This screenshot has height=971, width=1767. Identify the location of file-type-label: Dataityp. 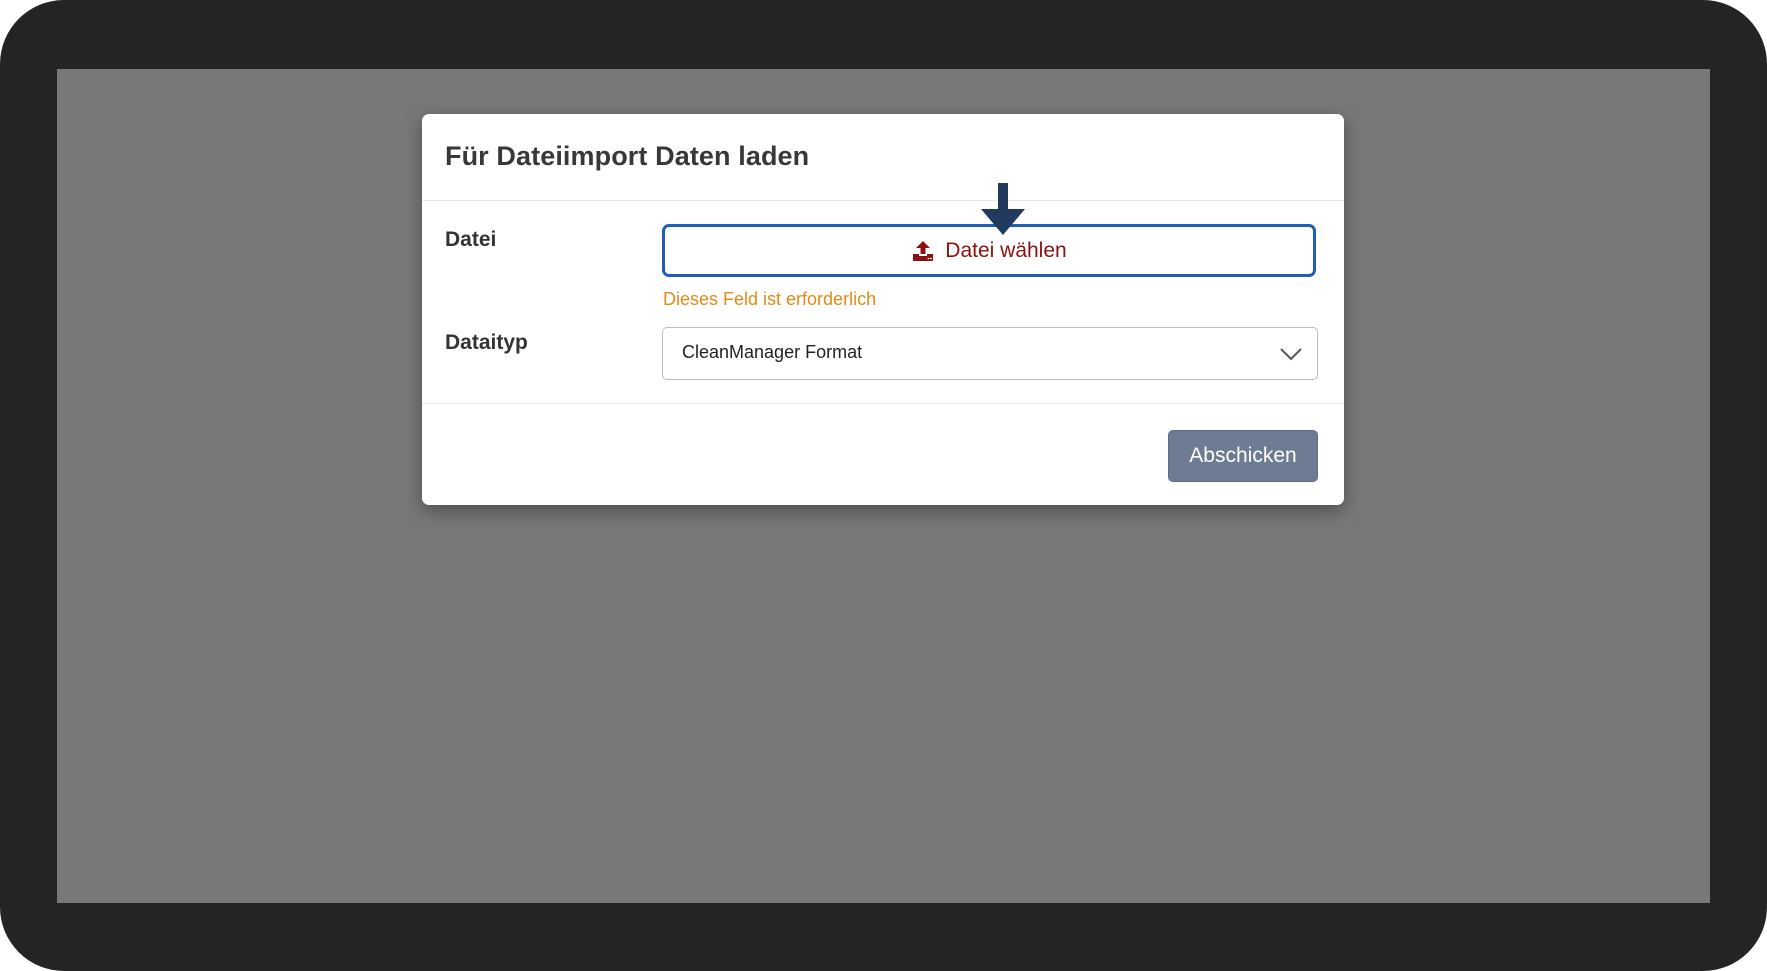
(486, 342).